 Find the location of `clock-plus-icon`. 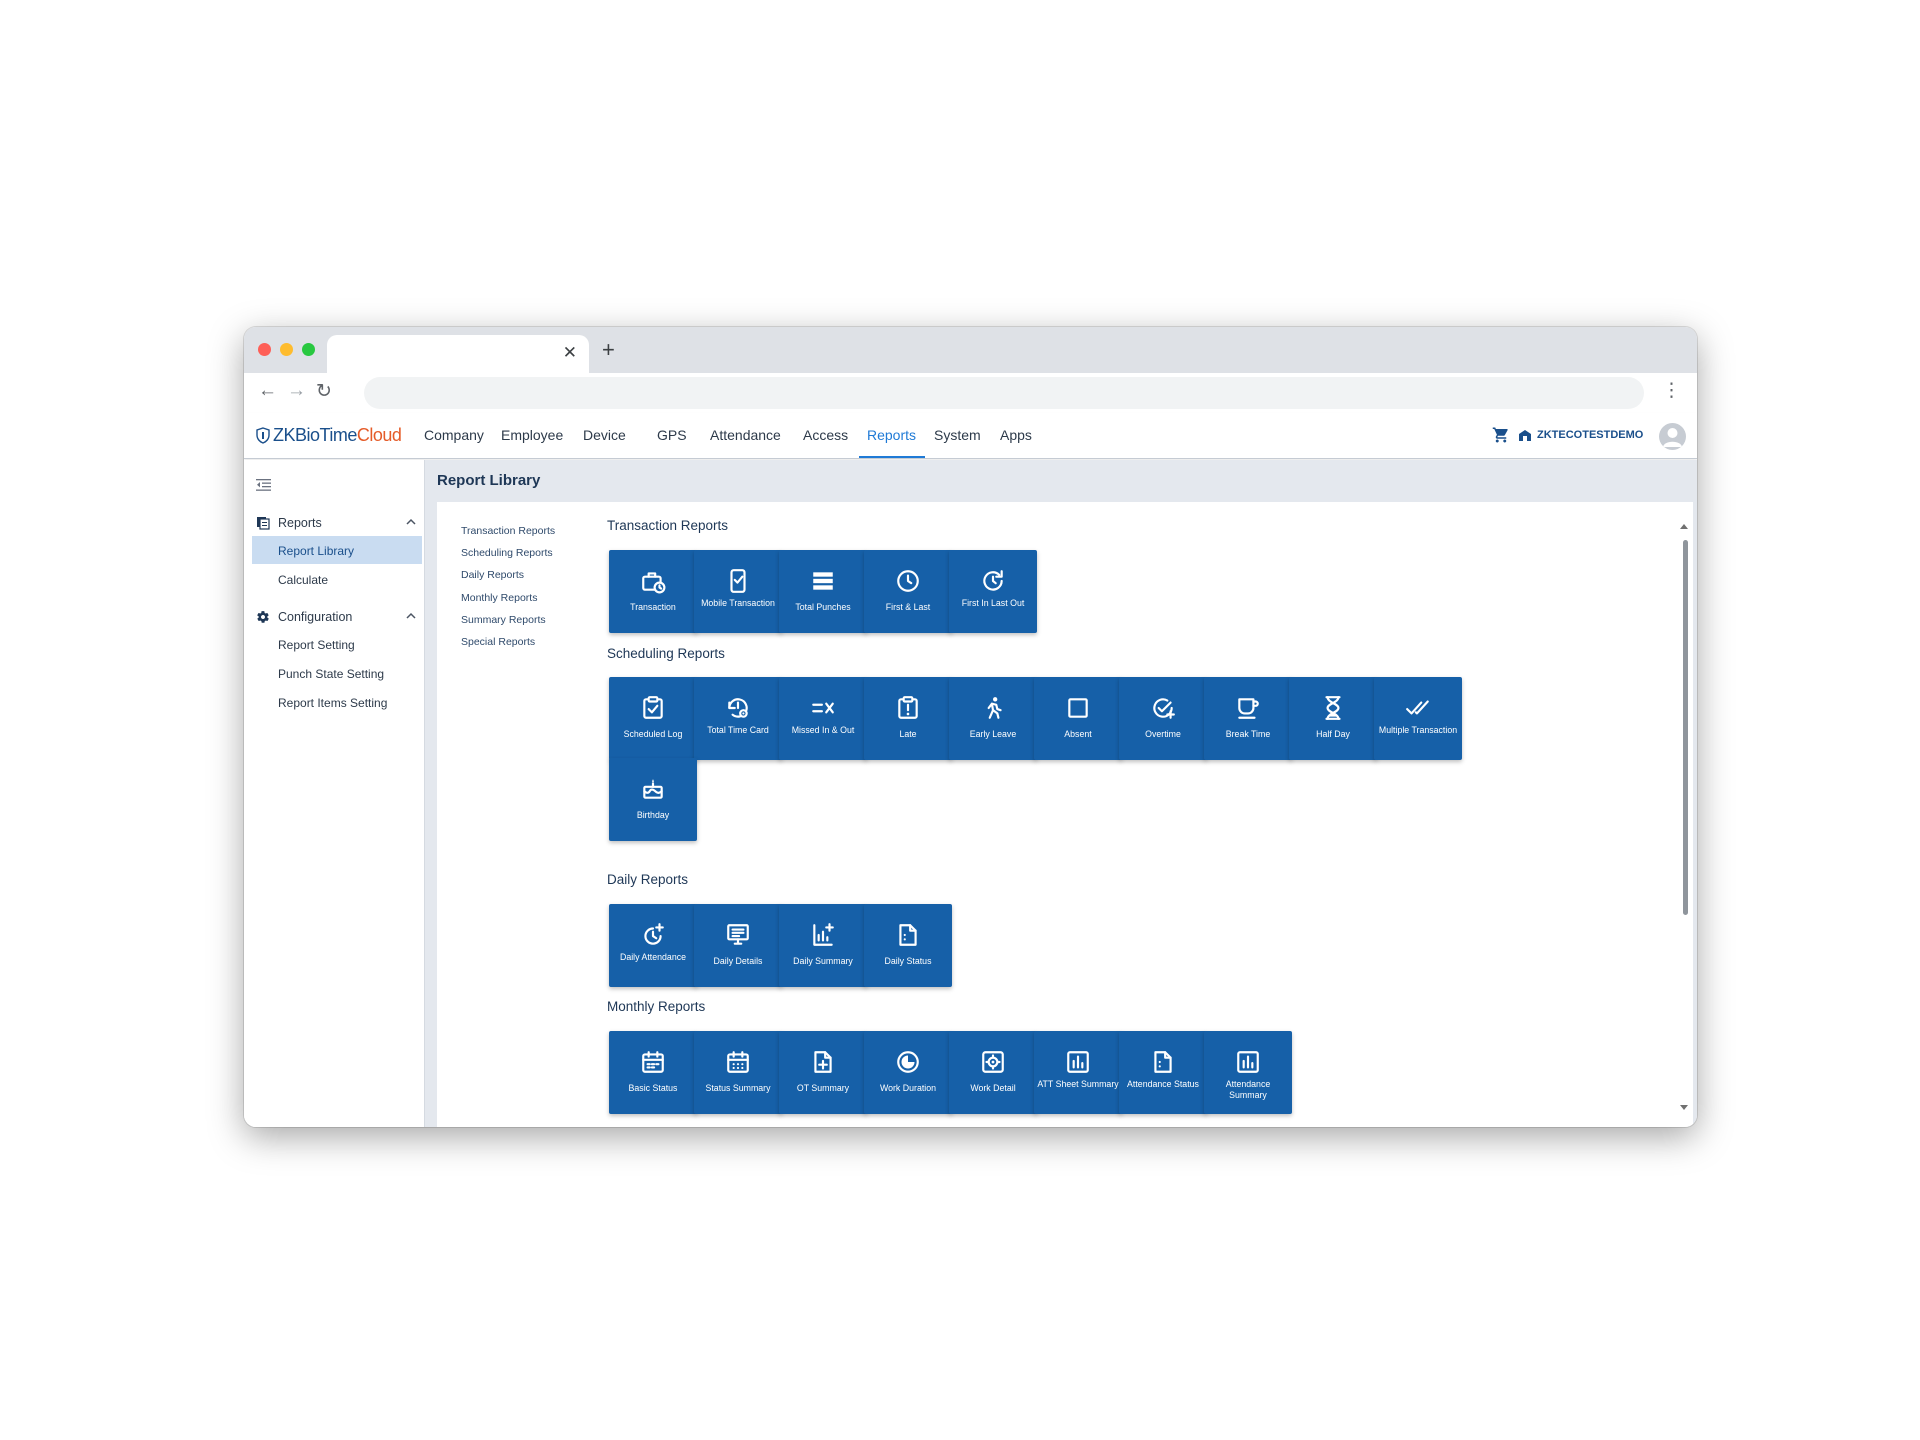

clock-plus-icon is located at coordinates (654, 934).